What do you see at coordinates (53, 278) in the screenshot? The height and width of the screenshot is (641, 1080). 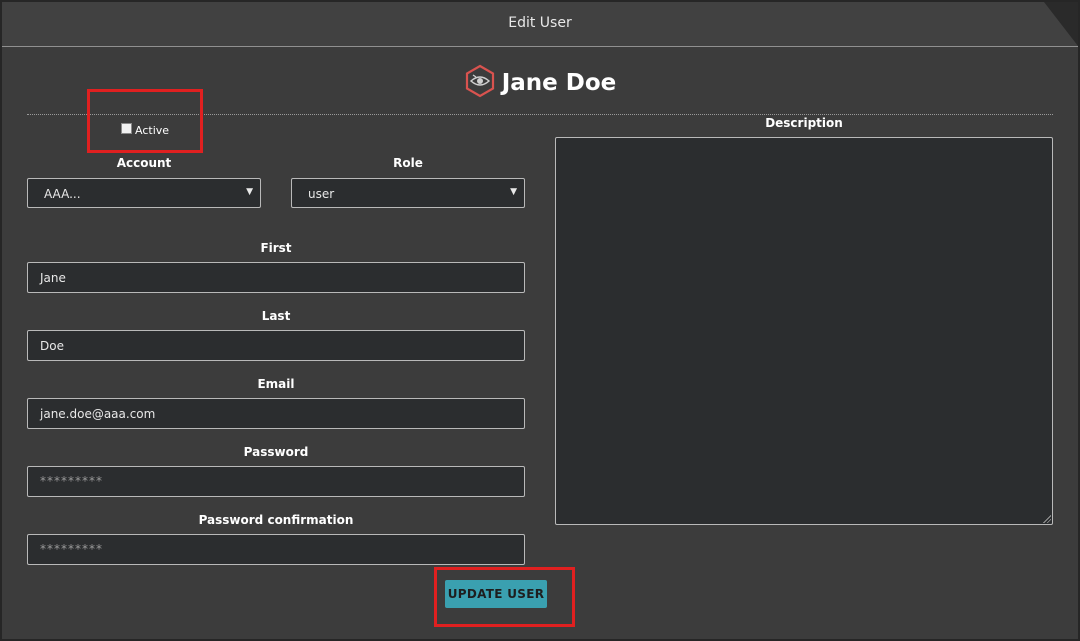 I see `first-name-value: Jane` at bounding box center [53, 278].